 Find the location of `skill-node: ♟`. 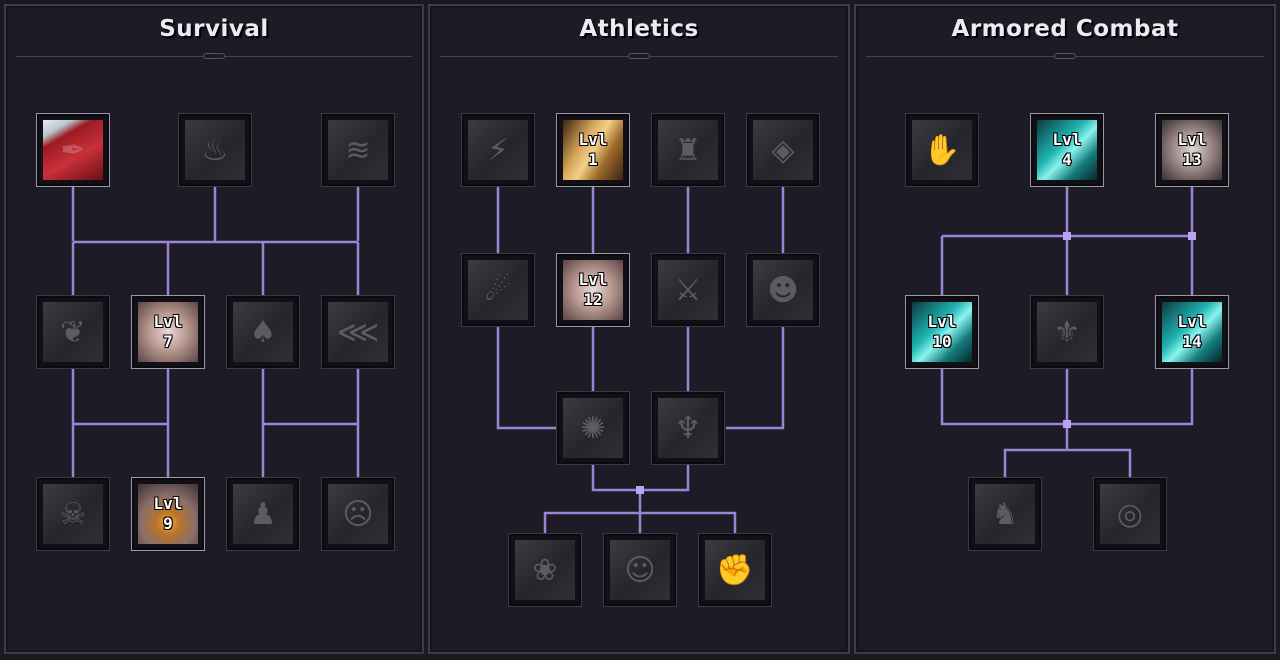

skill-node: ♟ is located at coordinates (263, 514).